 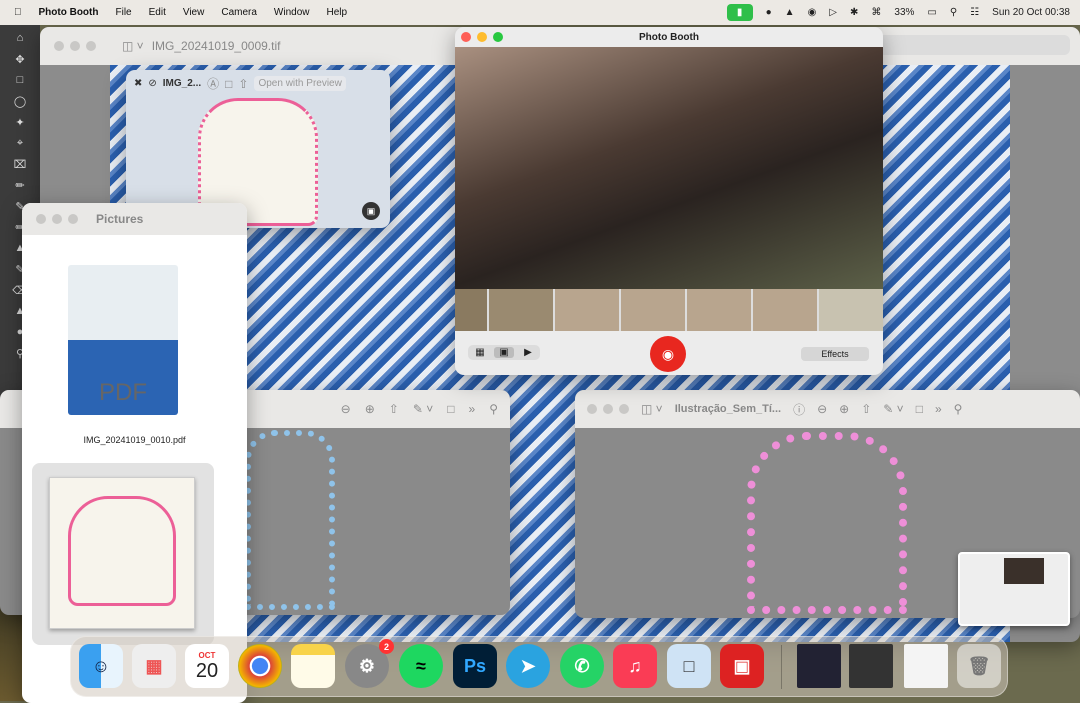 I want to click on selected-file-item, so click(x=123, y=554).